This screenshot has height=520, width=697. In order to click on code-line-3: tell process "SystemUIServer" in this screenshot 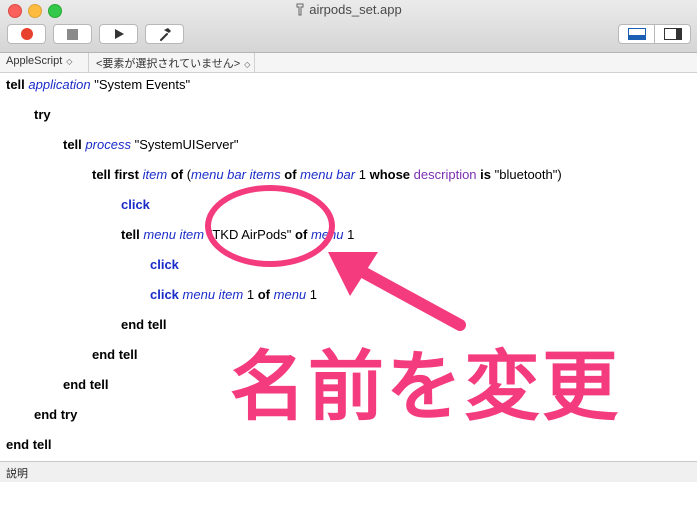, I will do `click(151, 144)`.